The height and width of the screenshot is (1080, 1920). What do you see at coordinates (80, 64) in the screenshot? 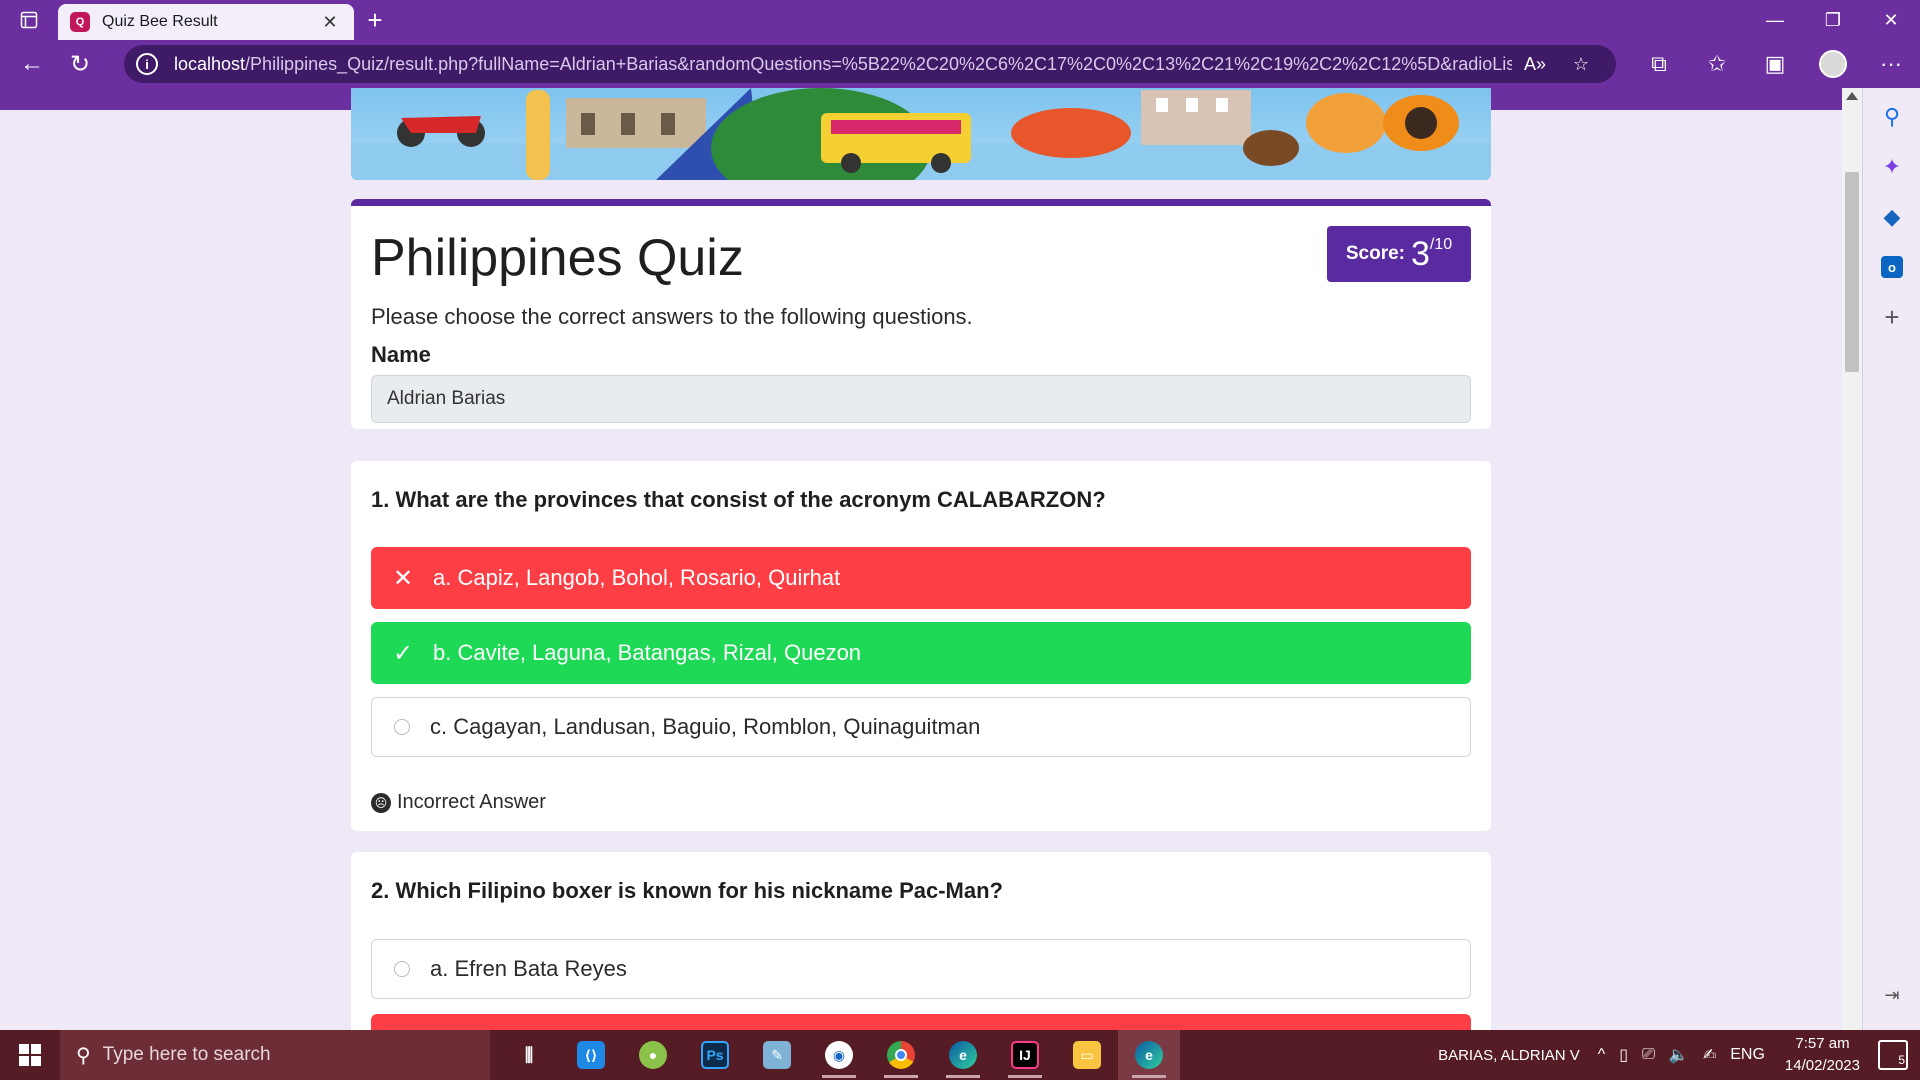
I see `refresh-icon: ↻` at bounding box center [80, 64].